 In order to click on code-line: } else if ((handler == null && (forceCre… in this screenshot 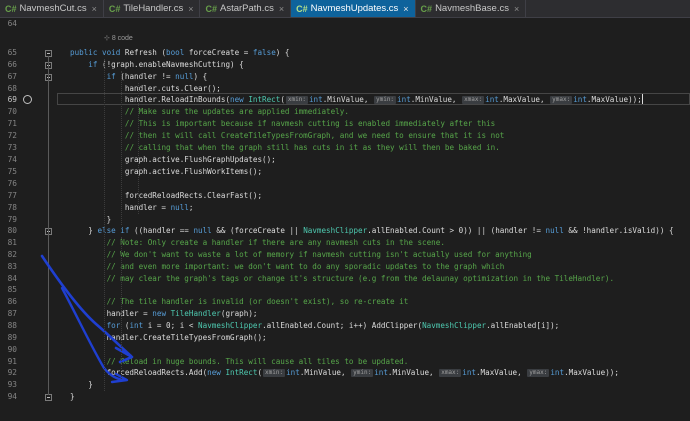, I will do `click(372, 231)`.